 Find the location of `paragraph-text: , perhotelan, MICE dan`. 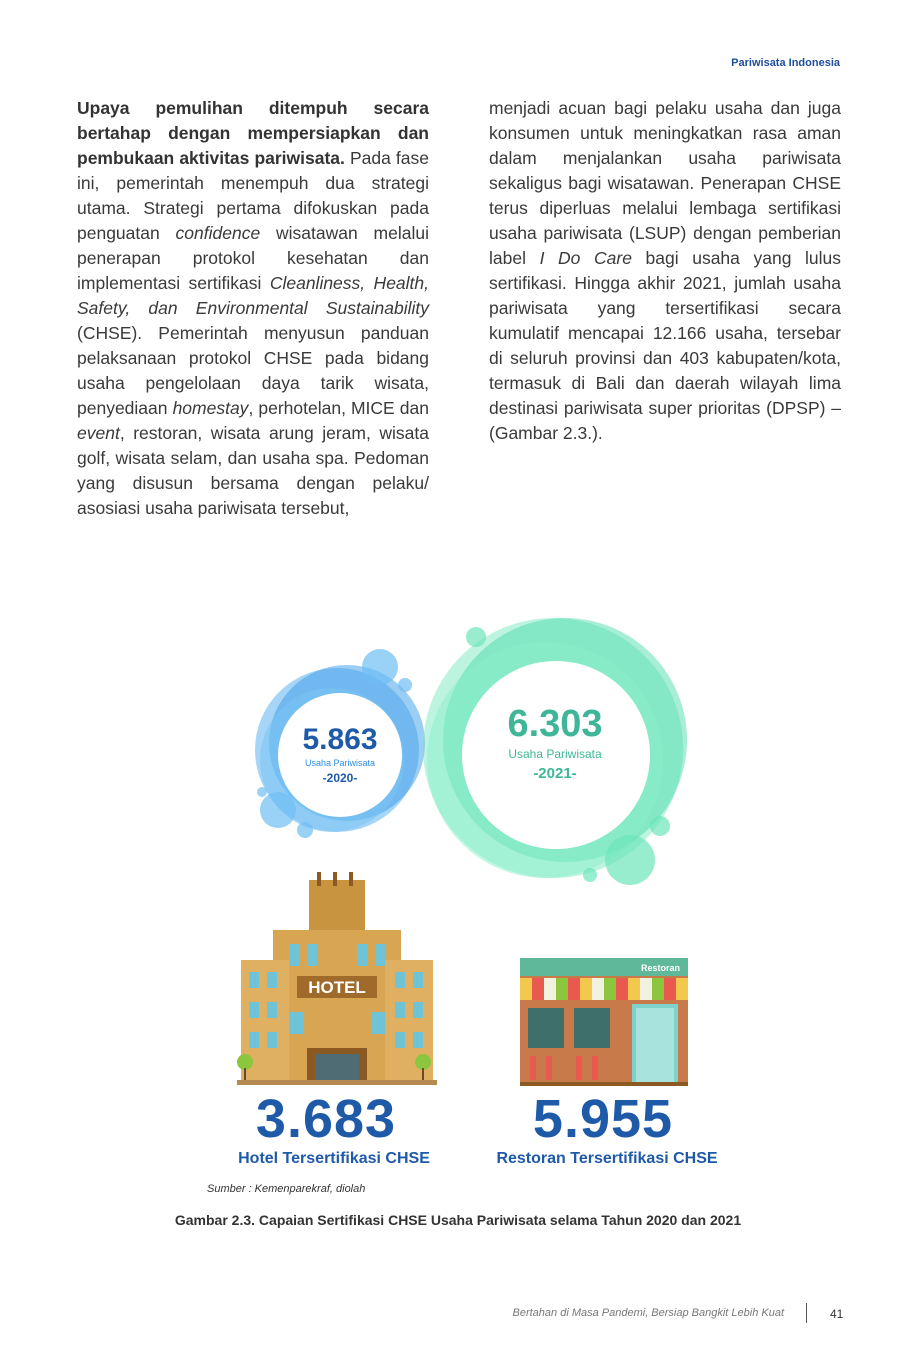

paragraph-text: , perhotelan, MICE dan is located at coordinates (338, 408).